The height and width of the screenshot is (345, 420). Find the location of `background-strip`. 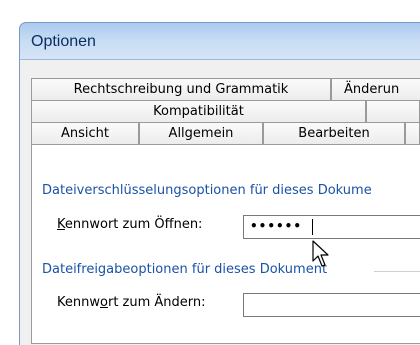

background-strip is located at coordinates (210, 11).